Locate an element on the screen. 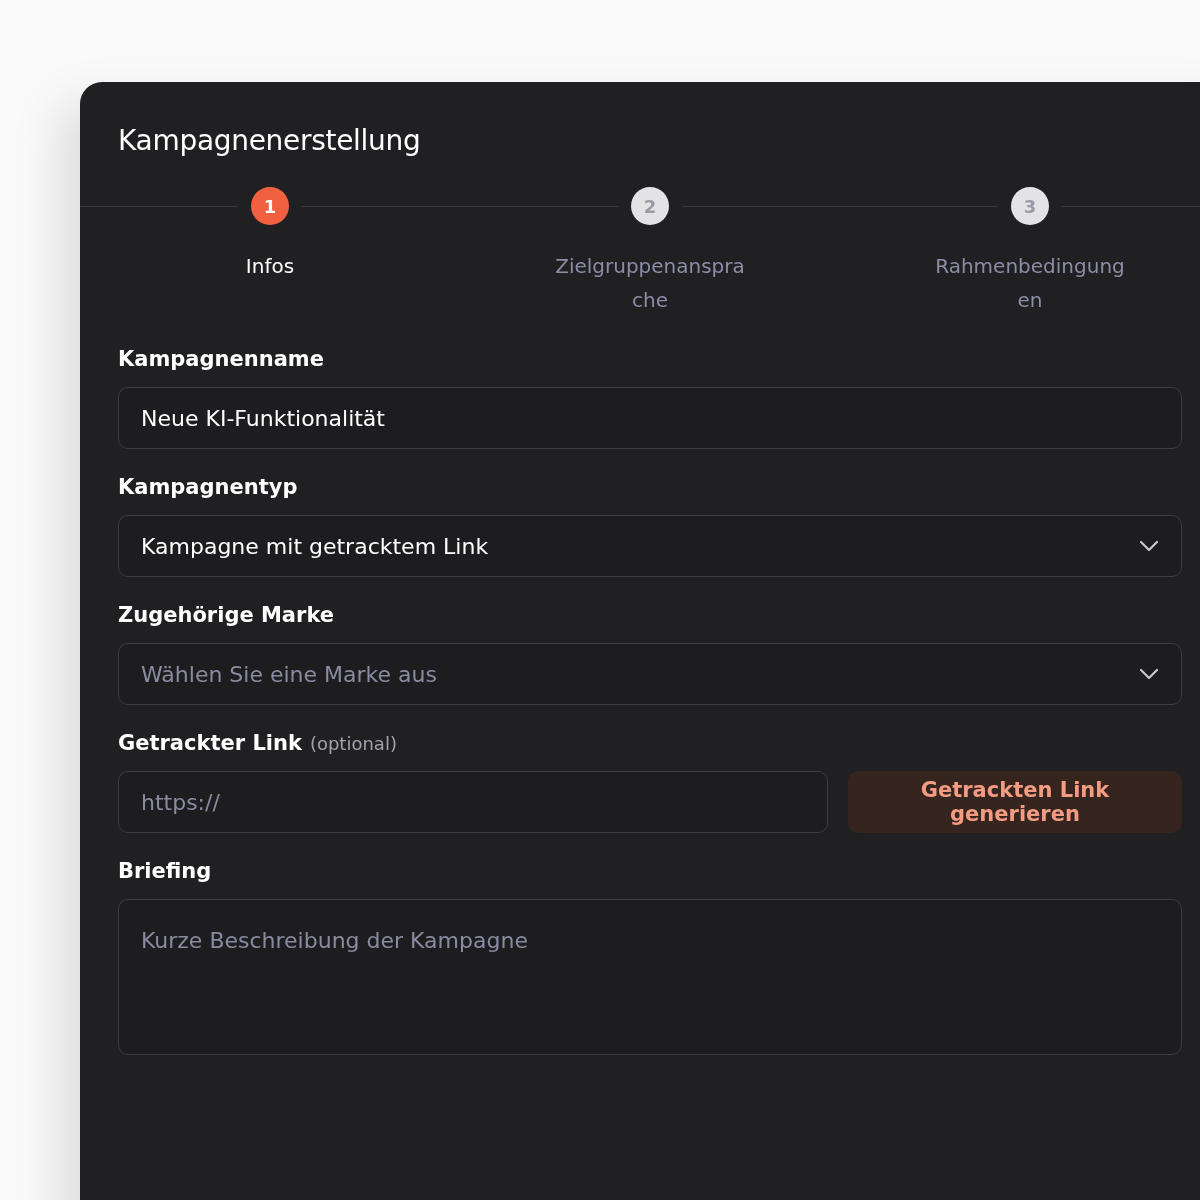  optional-hint: (optional) is located at coordinates (353, 743).